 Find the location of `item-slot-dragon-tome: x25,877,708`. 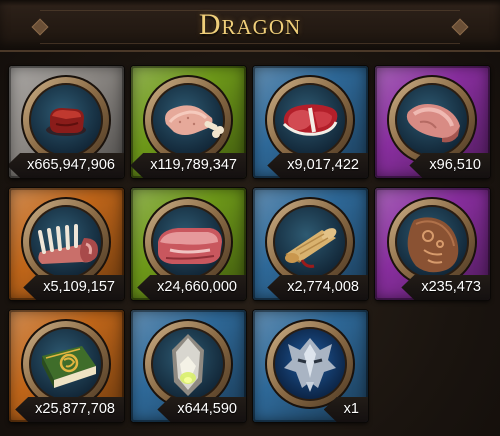

item-slot-dragon-tome: x25,877,708 is located at coordinates (66, 366).